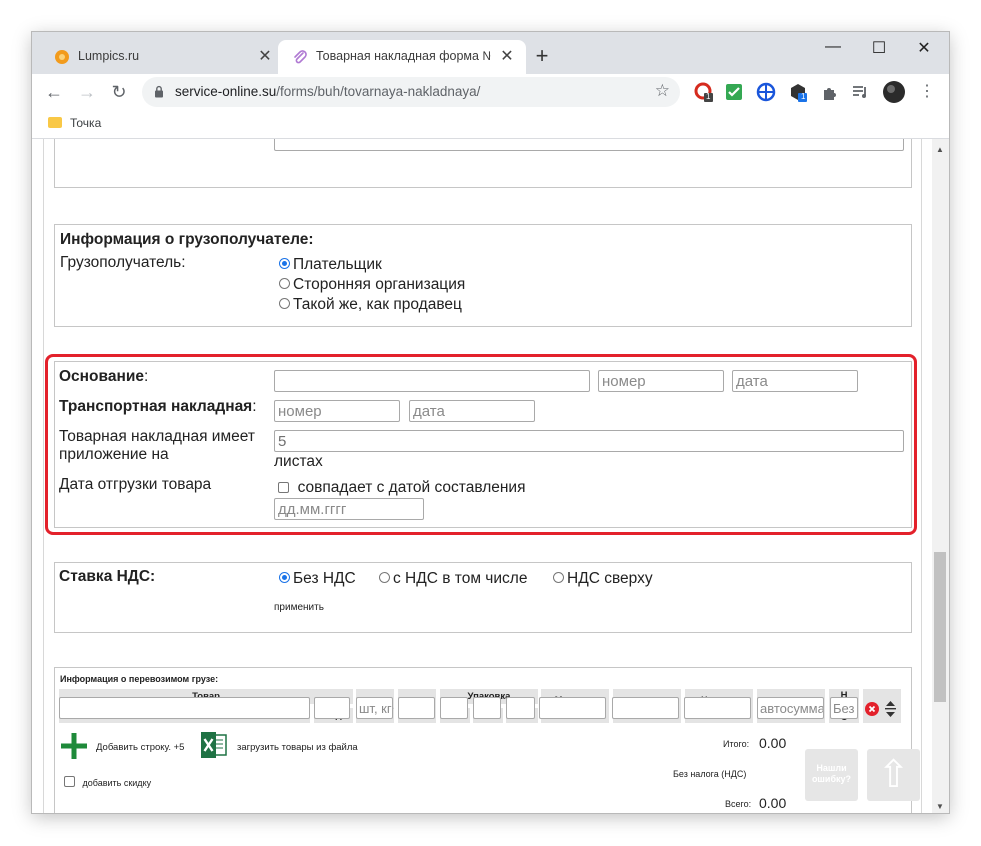 The height and width of the screenshot is (846, 981). What do you see at coordinates (589, 145) in the screenshot?
I see `previous-input` at bounding box center [589, 145].